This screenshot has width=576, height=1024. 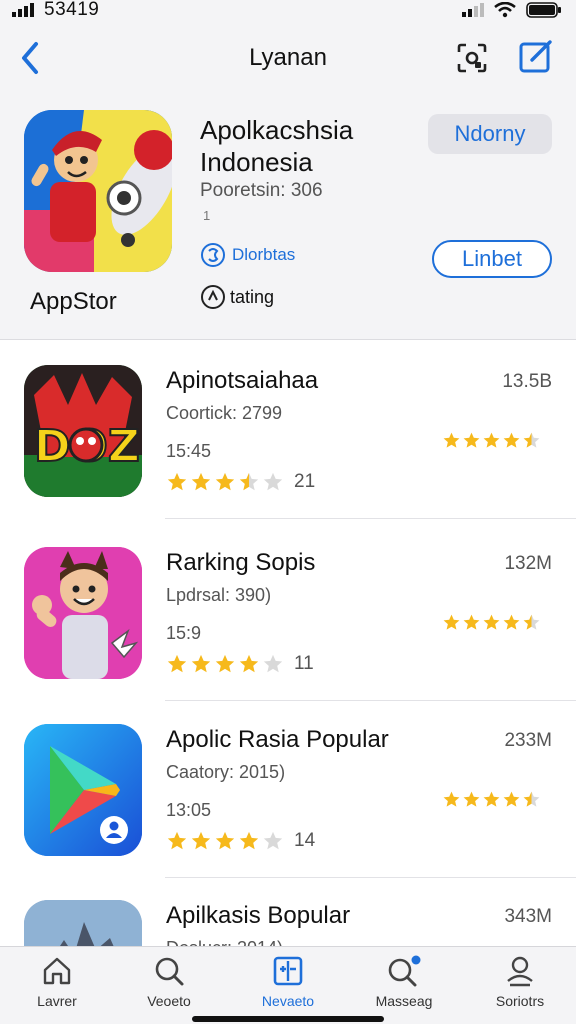 What do you see at coordinates (252, 296) in the screenshot?
I see `featured-rating-label: tating` at bounding box center [252, 296].